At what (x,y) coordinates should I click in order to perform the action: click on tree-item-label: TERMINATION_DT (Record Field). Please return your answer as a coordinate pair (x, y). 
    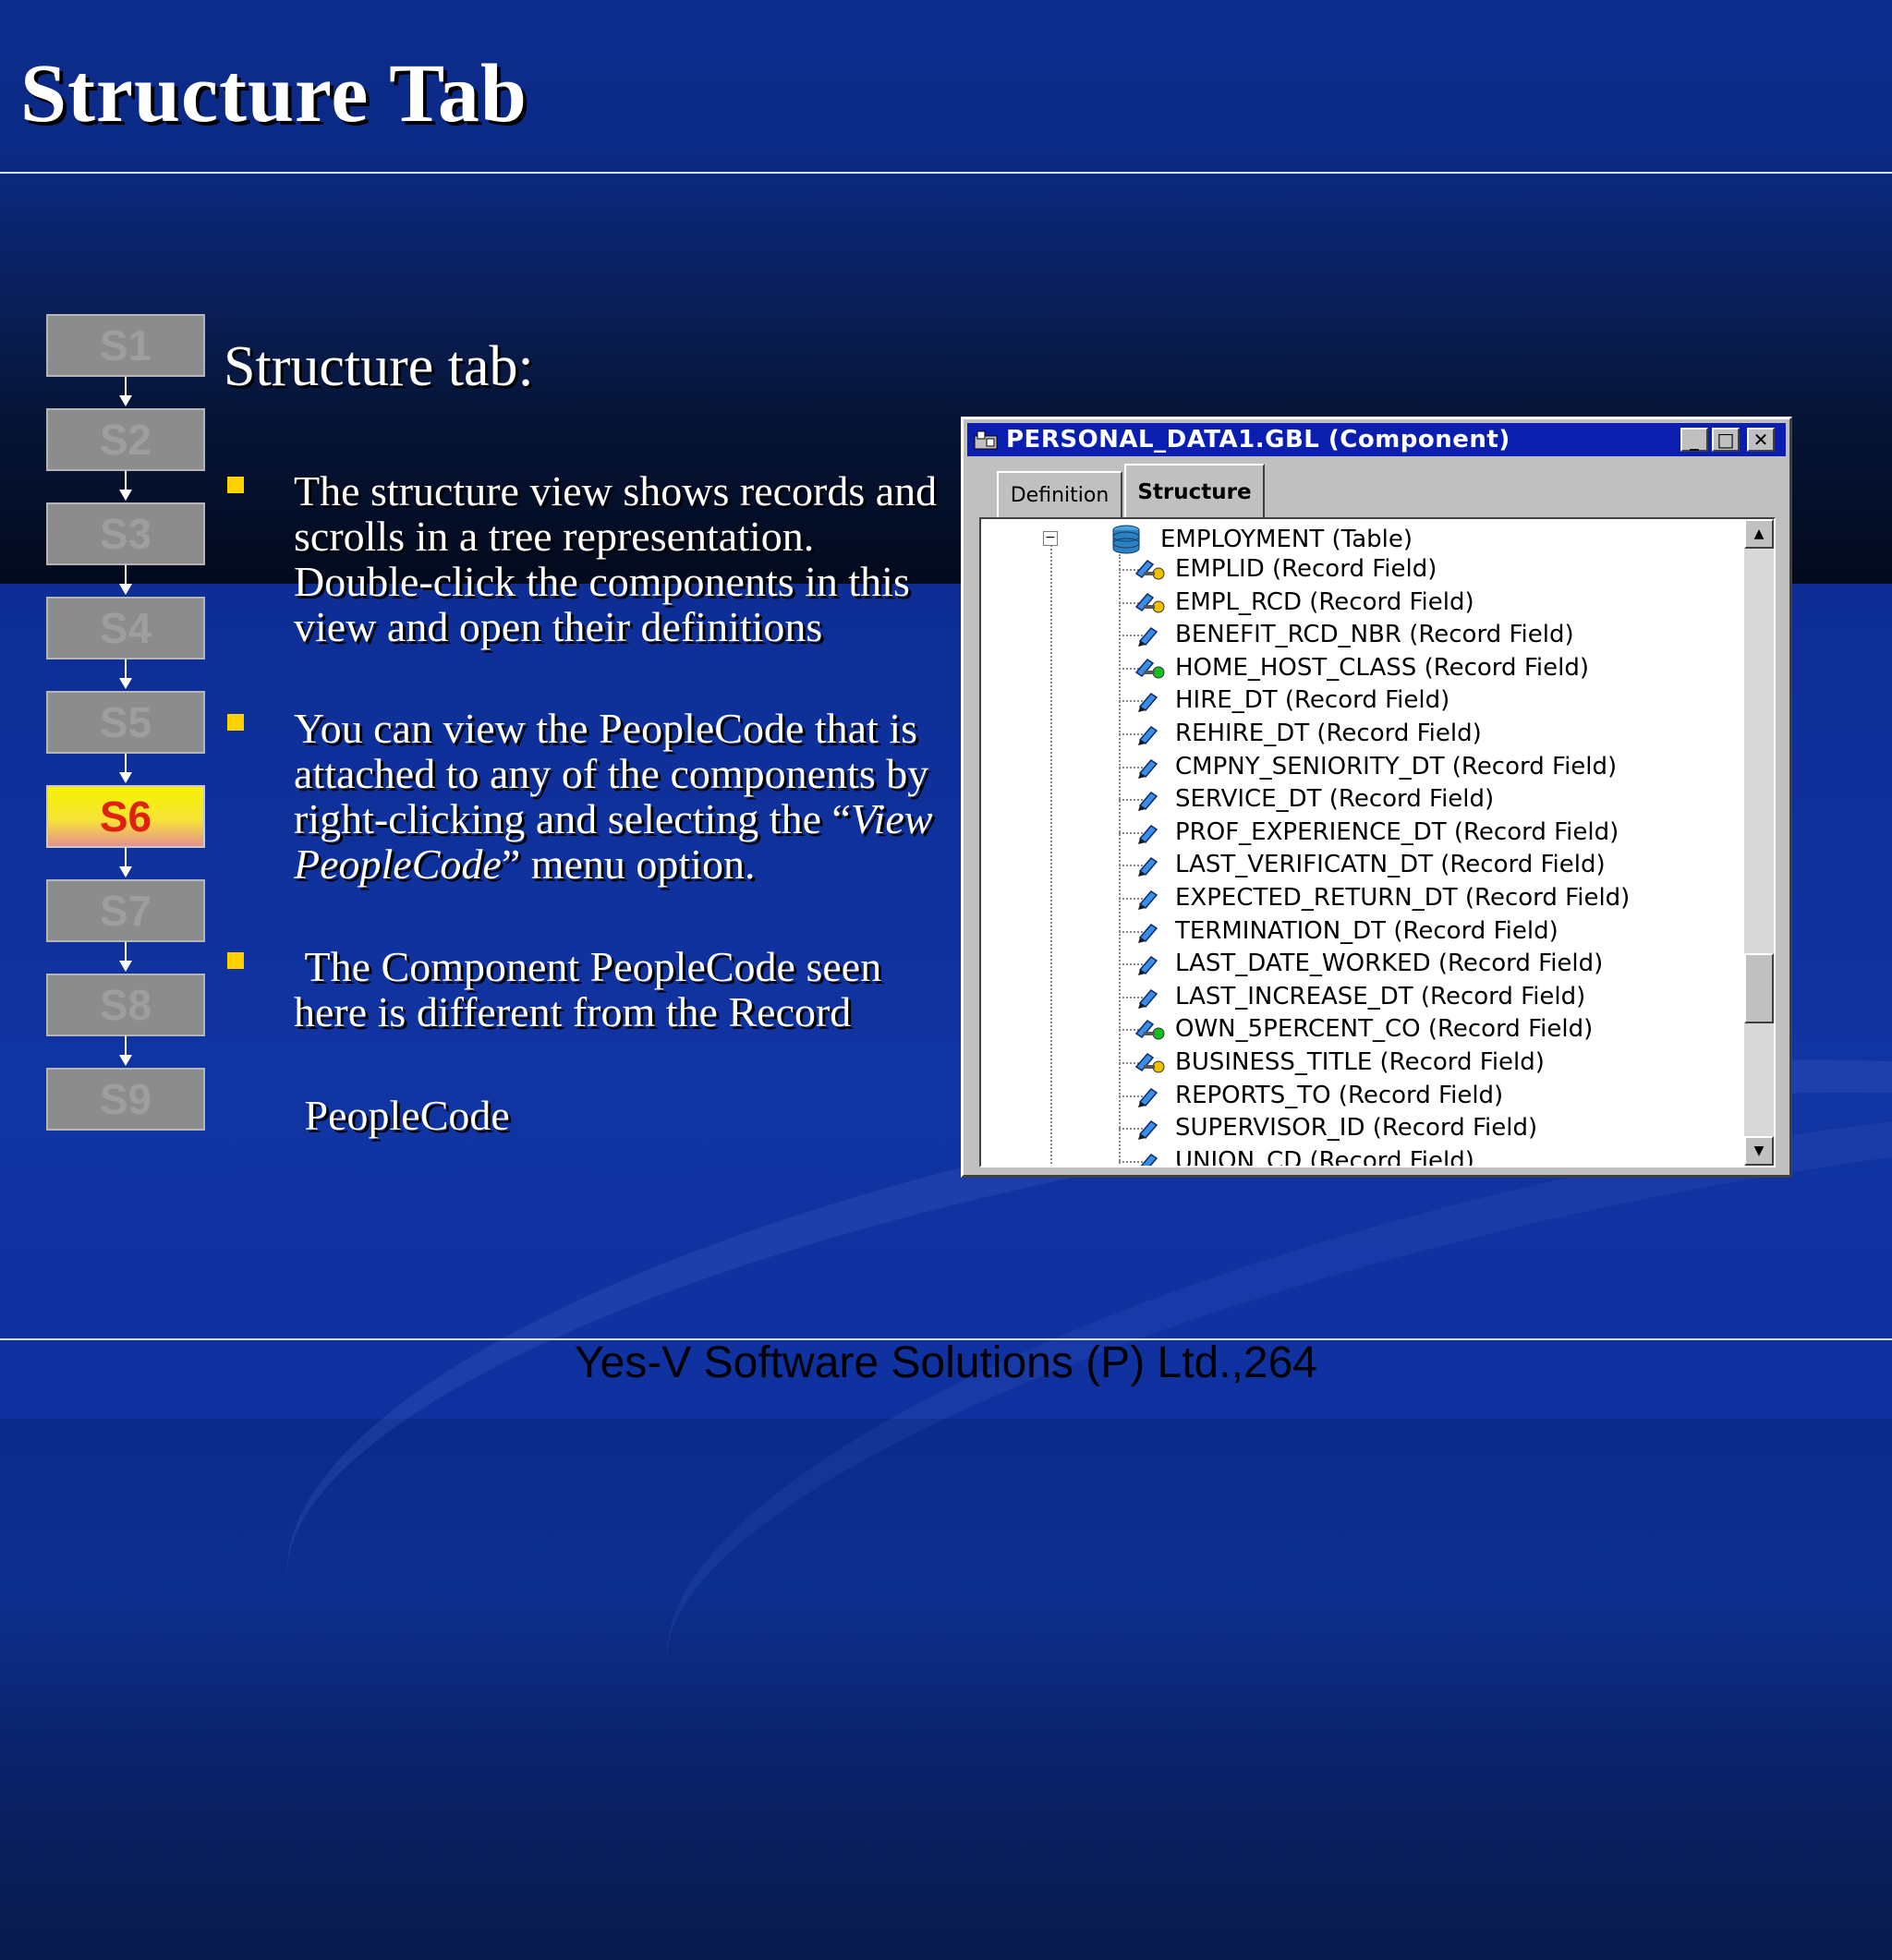
    Looking at the image, I should click on (1366, 930).